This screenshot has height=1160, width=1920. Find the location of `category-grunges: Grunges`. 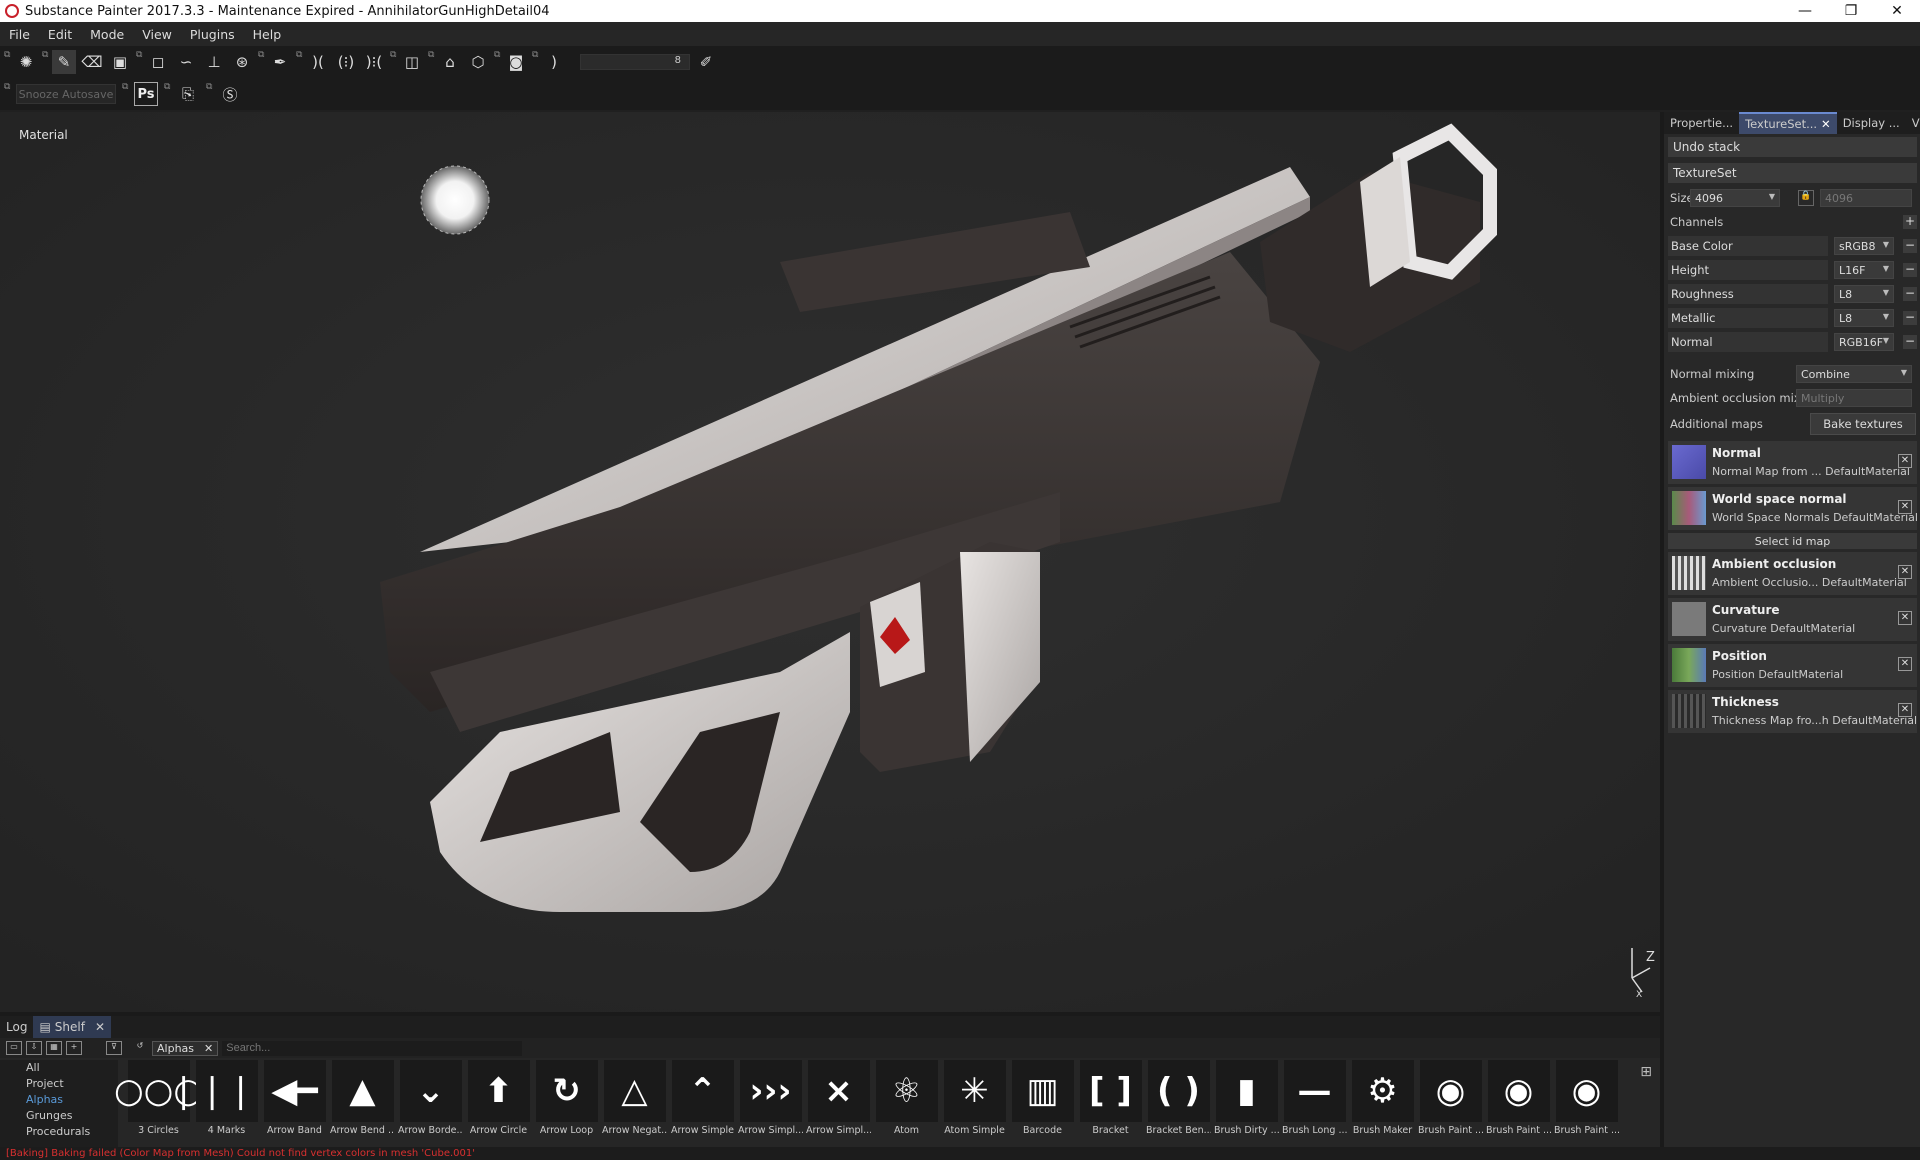

category-grunges: Grunges is located at coordinates (59, 1116).